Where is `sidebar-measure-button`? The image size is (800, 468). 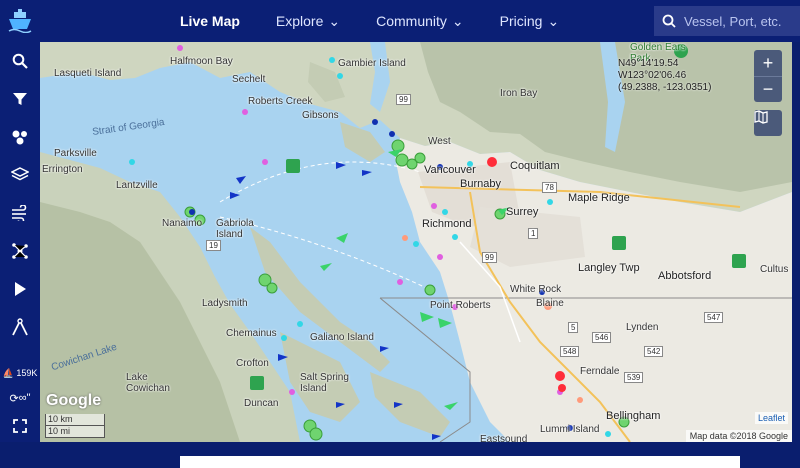 sidebar-measure-button is located at coordinates (20, 327).